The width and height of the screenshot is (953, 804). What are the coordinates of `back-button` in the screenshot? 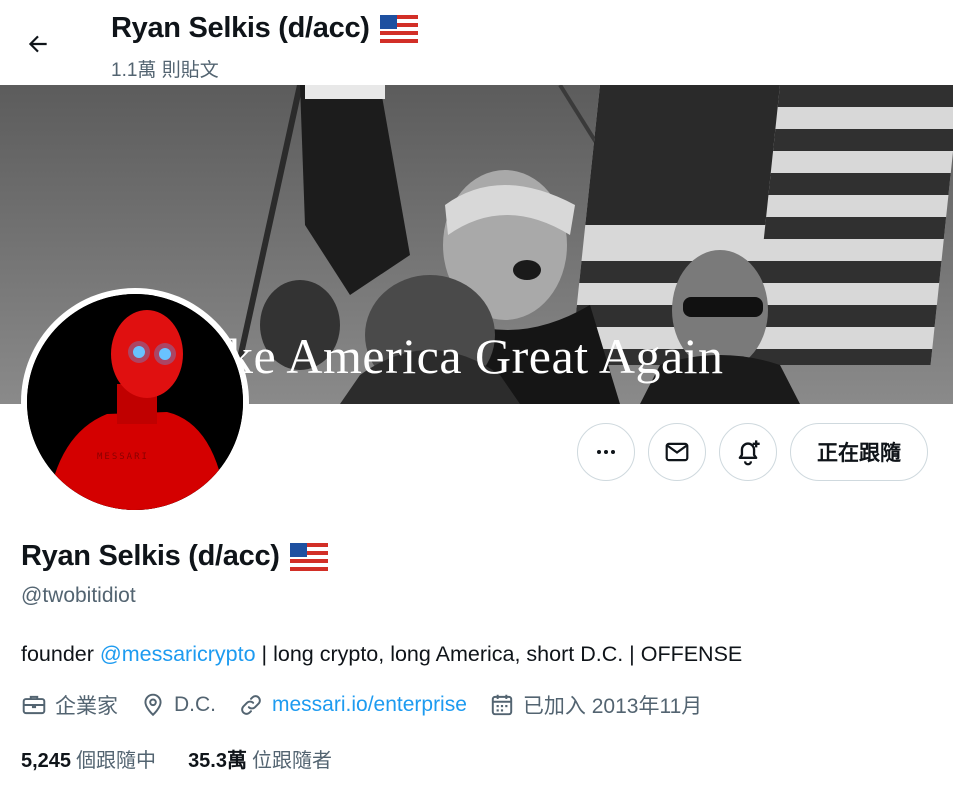 It's located at (38, 44).